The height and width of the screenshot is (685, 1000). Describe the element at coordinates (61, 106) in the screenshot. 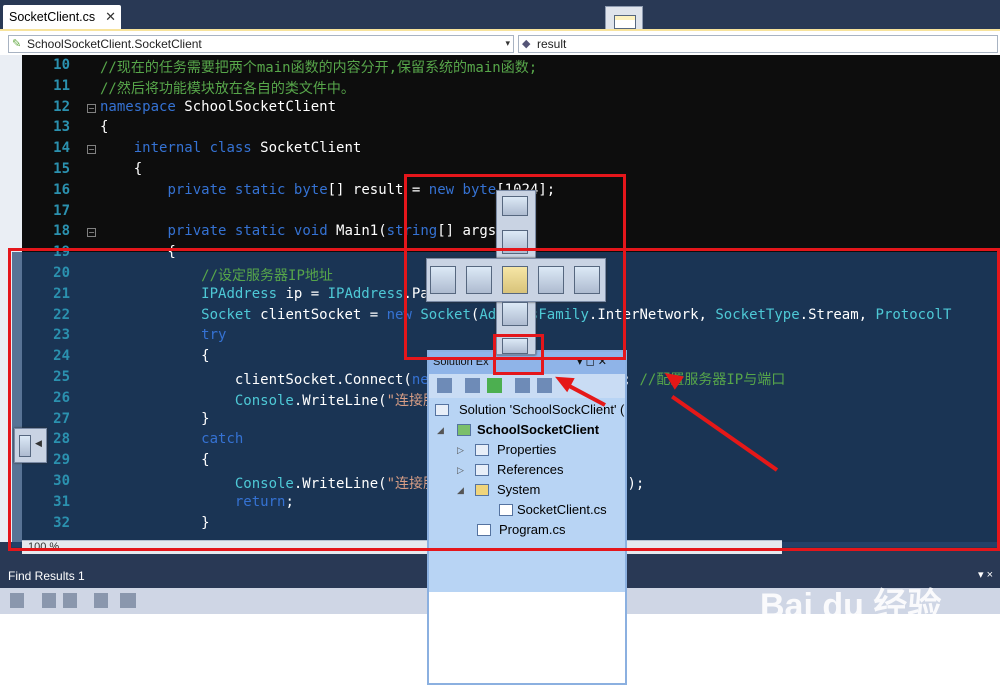

I see `line-number: 12` at that location.